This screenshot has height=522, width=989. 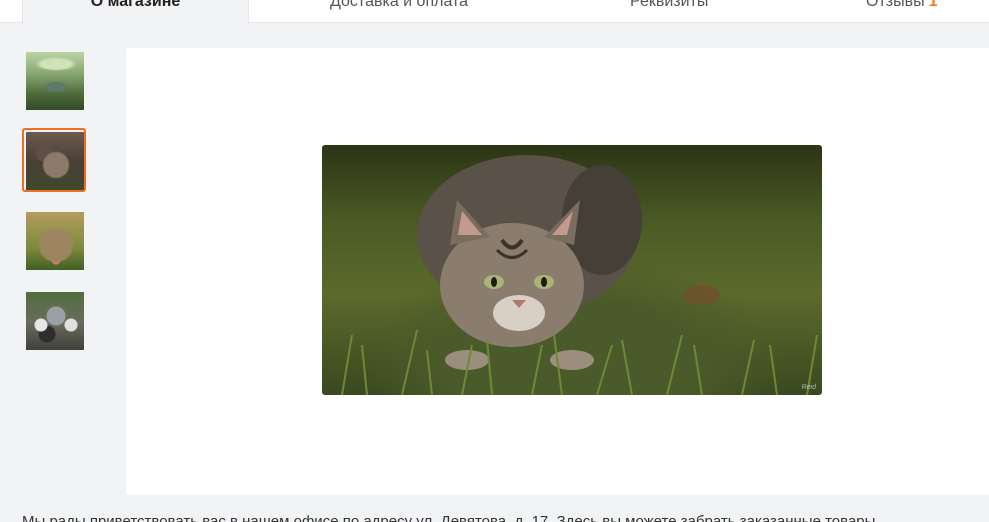 I want to click on old-car-thumbnail-image, so click(x=55, y=81).